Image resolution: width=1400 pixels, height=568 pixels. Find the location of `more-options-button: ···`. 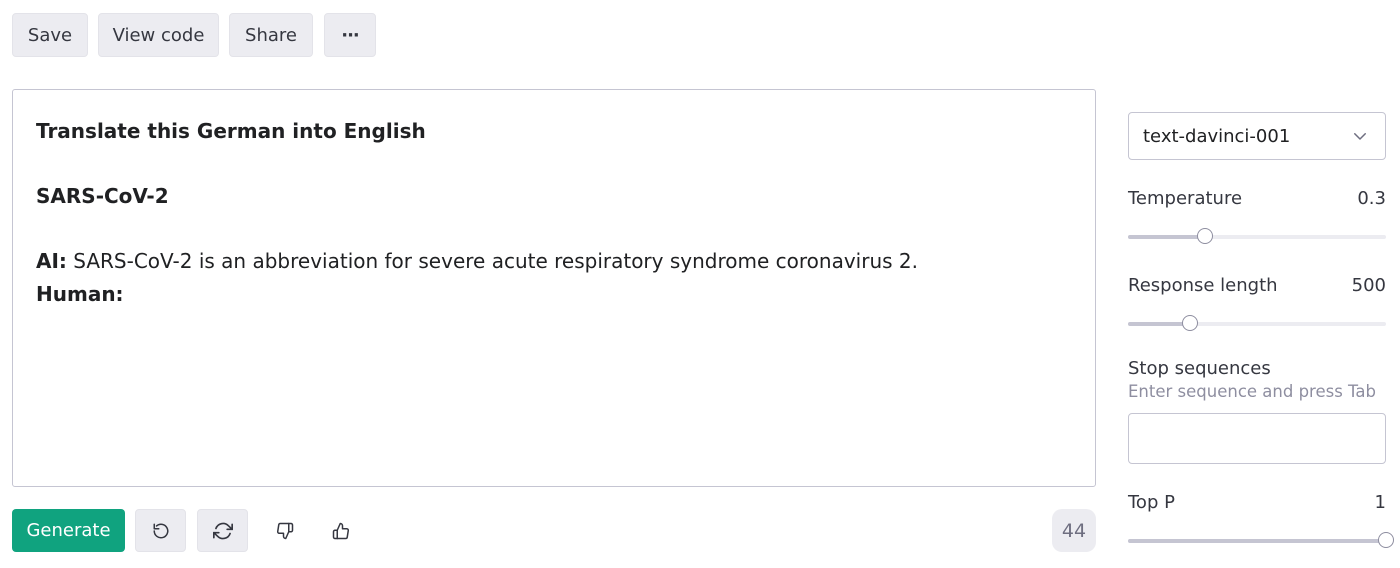

more-options-button: ··· is located at coordinates (350, 35).